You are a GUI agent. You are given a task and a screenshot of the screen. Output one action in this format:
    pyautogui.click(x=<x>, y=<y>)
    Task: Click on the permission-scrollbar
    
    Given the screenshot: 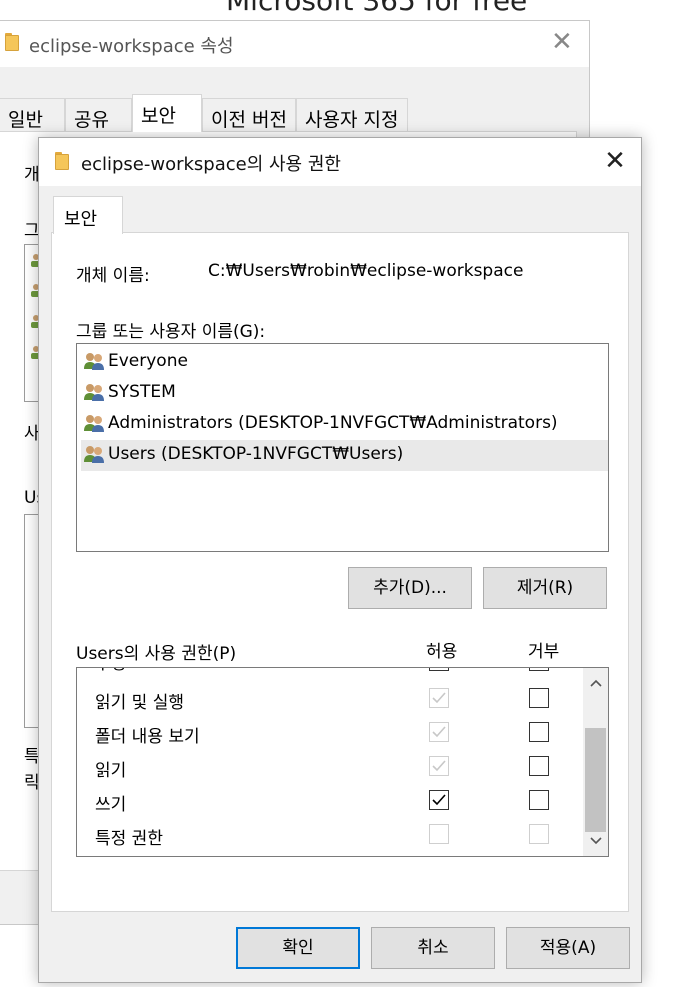 What is the action you would take?
    pyautogui.click(x=595, y=762)
    